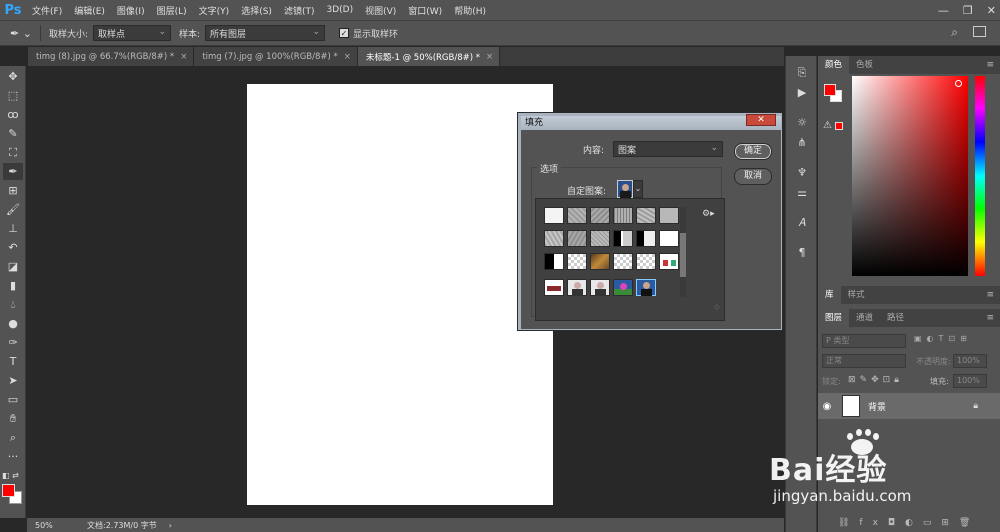  What do you see at coordinates (172, 10) in the screenshot?
I see `menu-layer: 图层(L)` at bounding box center [172, 10].